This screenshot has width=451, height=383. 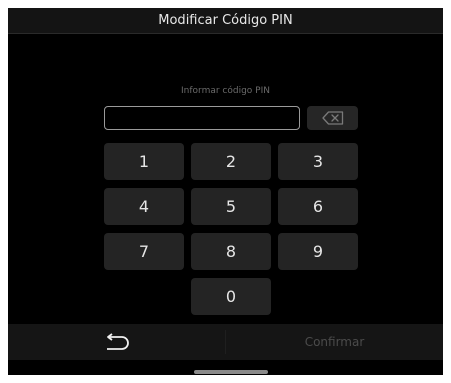 I want to click on key-4: 4, so click(x=144, y=206).